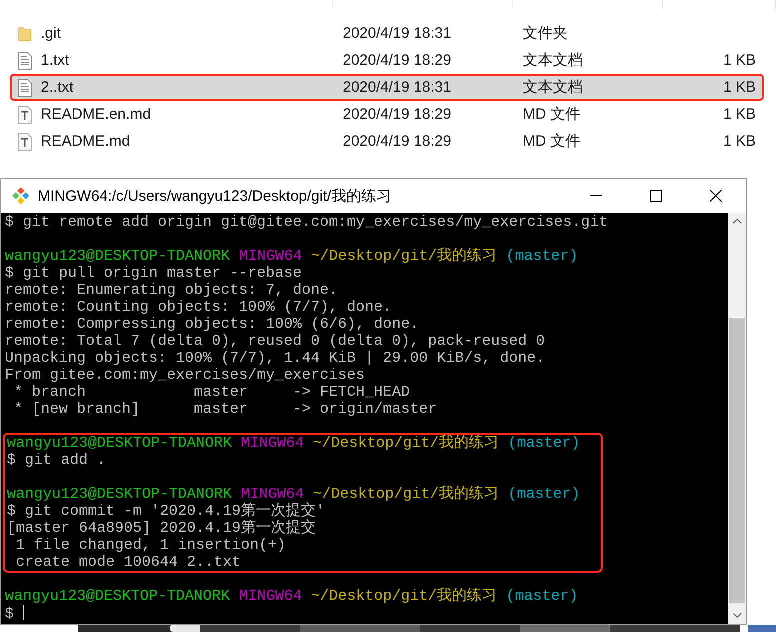 This screenshot has height=632, width=776. I want to click on terminal-line: $ git remote add origin git@gitee.com:my_exercises/my_exercises.git, so click(306, 222).